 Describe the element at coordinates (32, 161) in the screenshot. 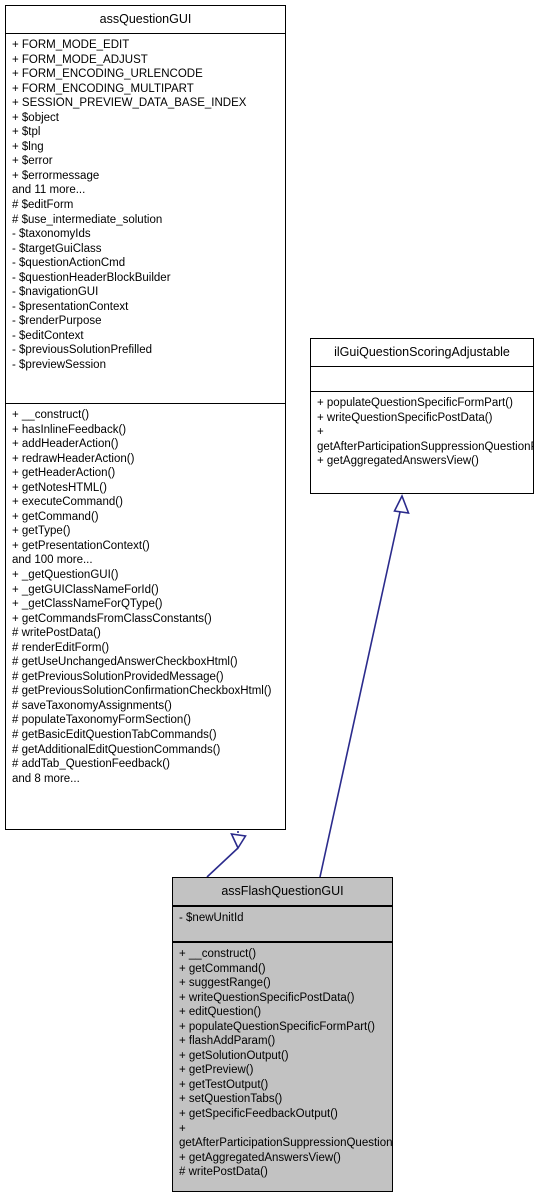

I see `class-member: + $error` at that location.